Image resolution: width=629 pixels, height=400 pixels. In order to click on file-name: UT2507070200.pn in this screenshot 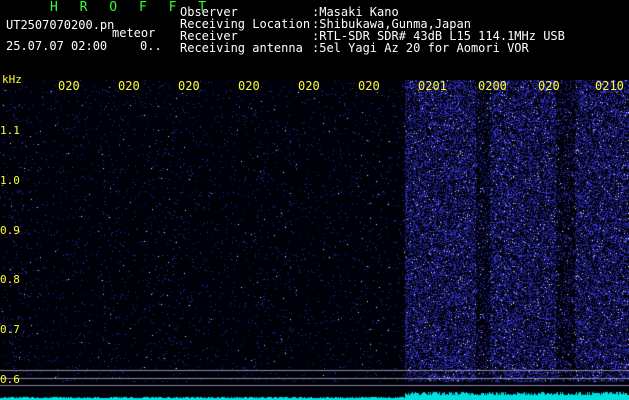, I will do `click(60, 25)`.